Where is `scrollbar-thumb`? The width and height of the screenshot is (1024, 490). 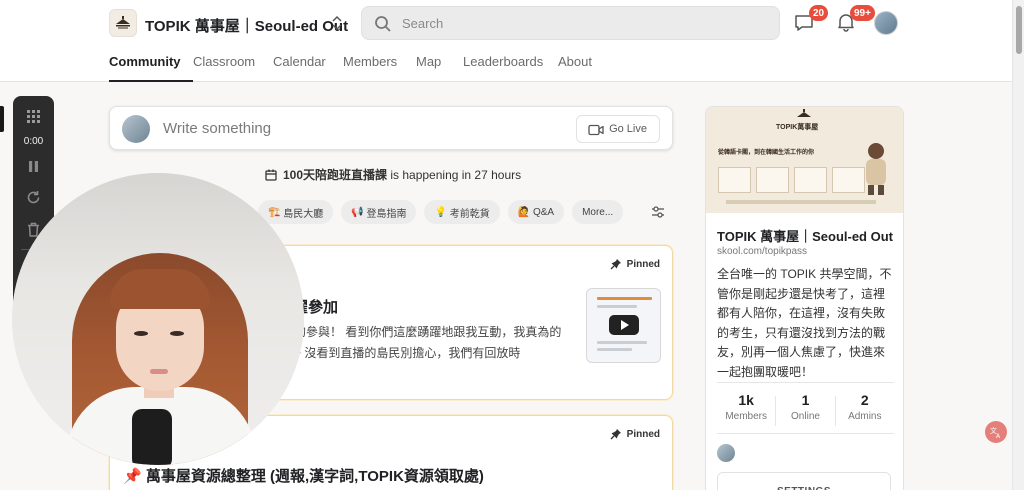 scrollbar-thumb is located at coordinates (1019, 30).